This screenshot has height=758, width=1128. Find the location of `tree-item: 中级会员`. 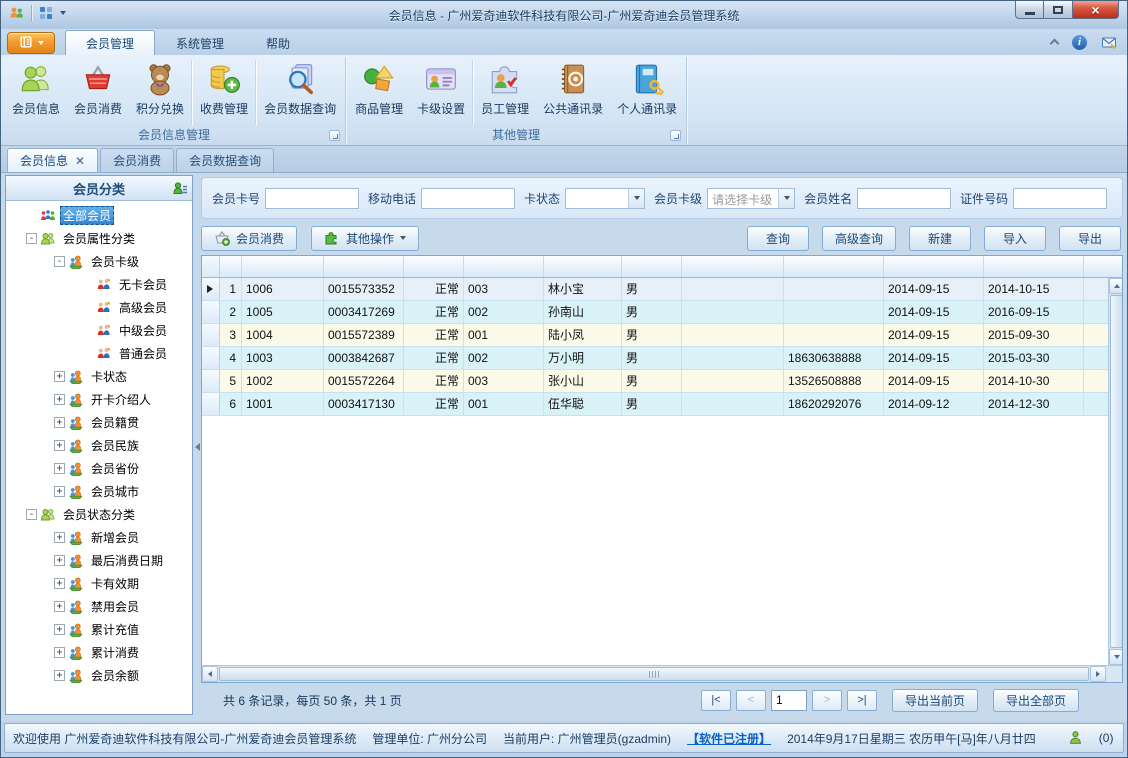

tree-item: 中级会员 is located at coordinates (99, 330).